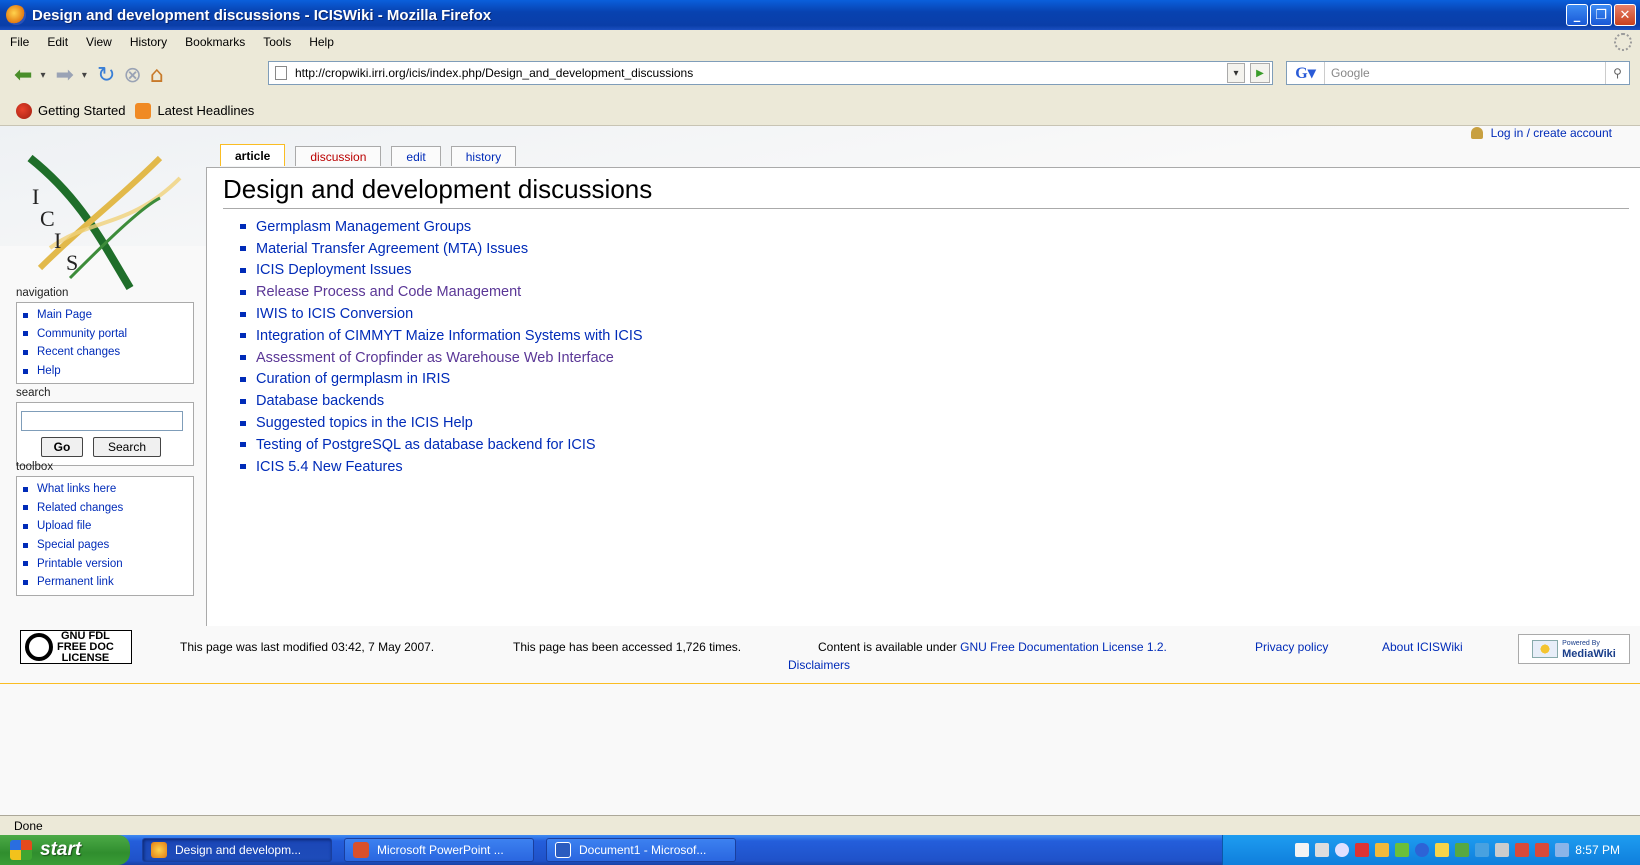 The image size is (1640, 865). I want to click on google-engine-icon: G▾, so click(1306, 73).